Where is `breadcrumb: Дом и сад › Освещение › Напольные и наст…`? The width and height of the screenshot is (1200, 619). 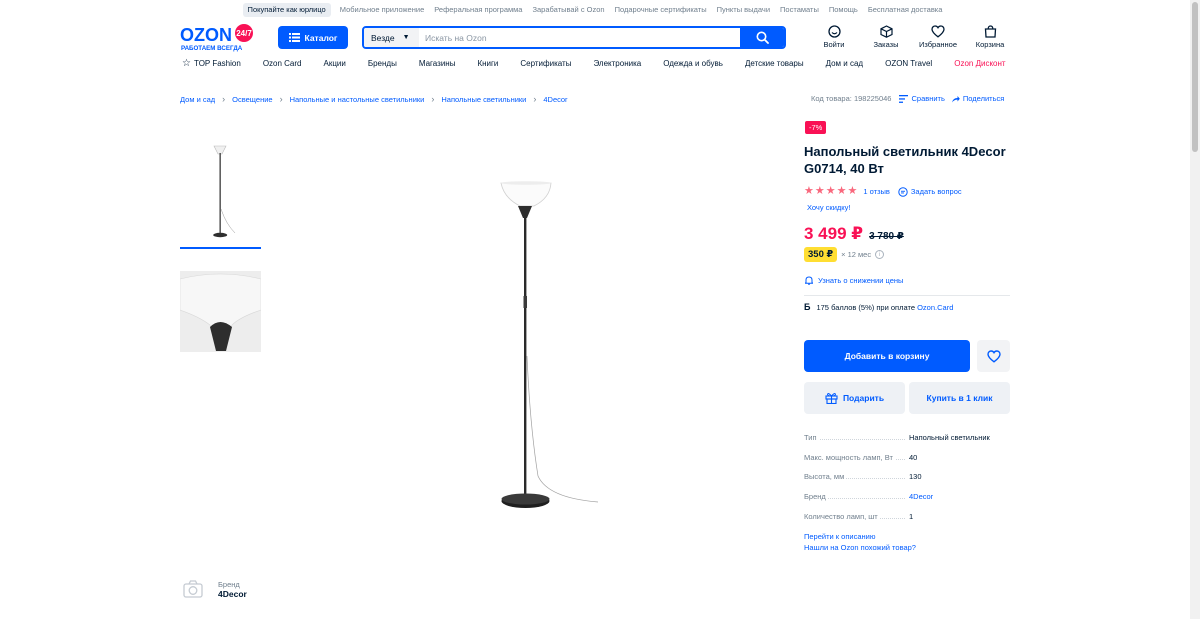
breadcrumb: Дом и сад › Освещение › Напольные и наст… is located at coordinates (374, 99).